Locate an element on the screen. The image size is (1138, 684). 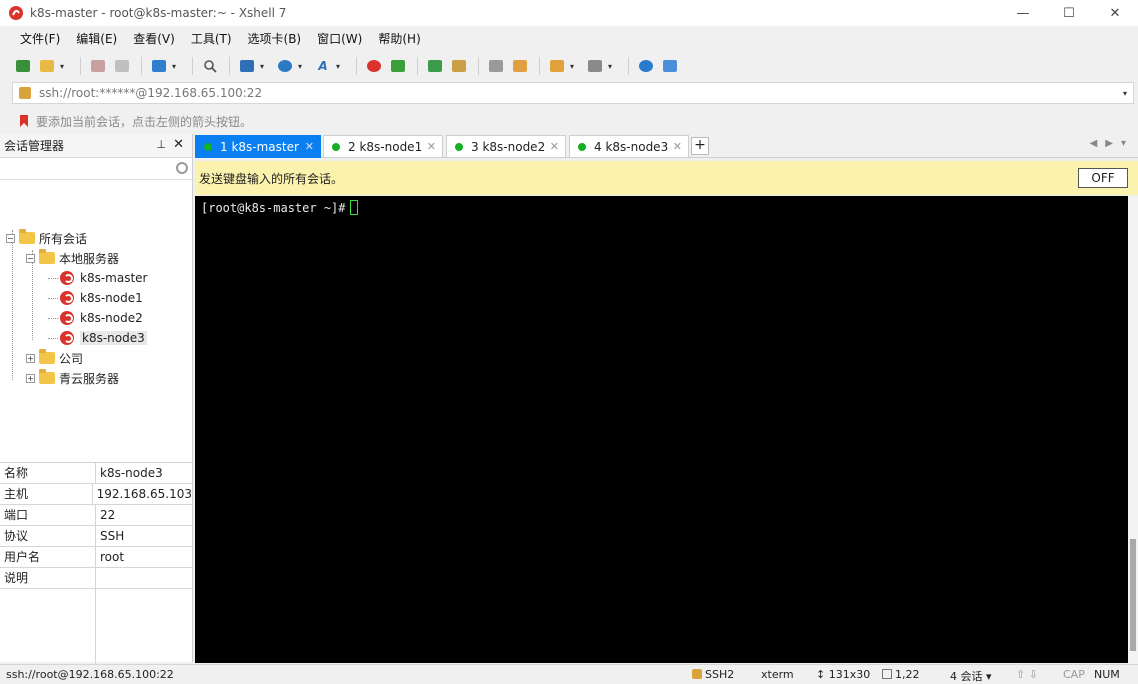
xftp-icon is located at coordinates (398, 66).